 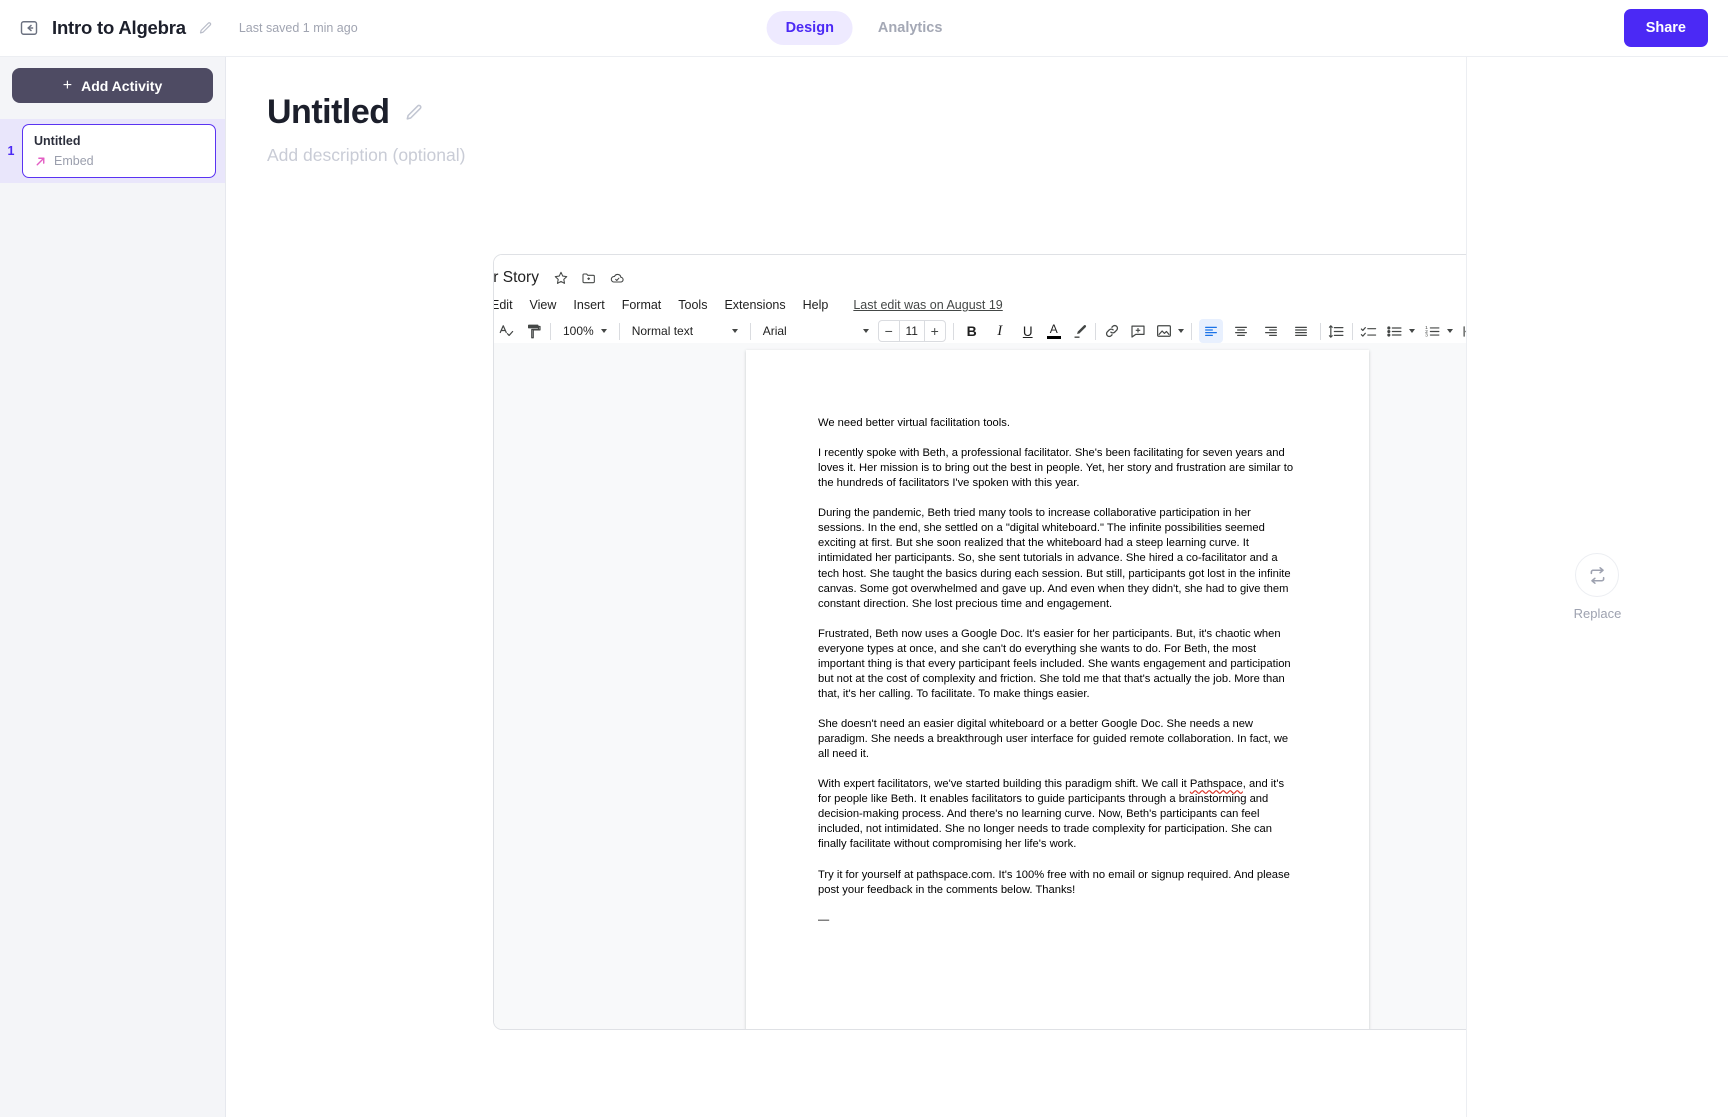 I want to click on move-to-folder-icon, so click(x=589, y=278).